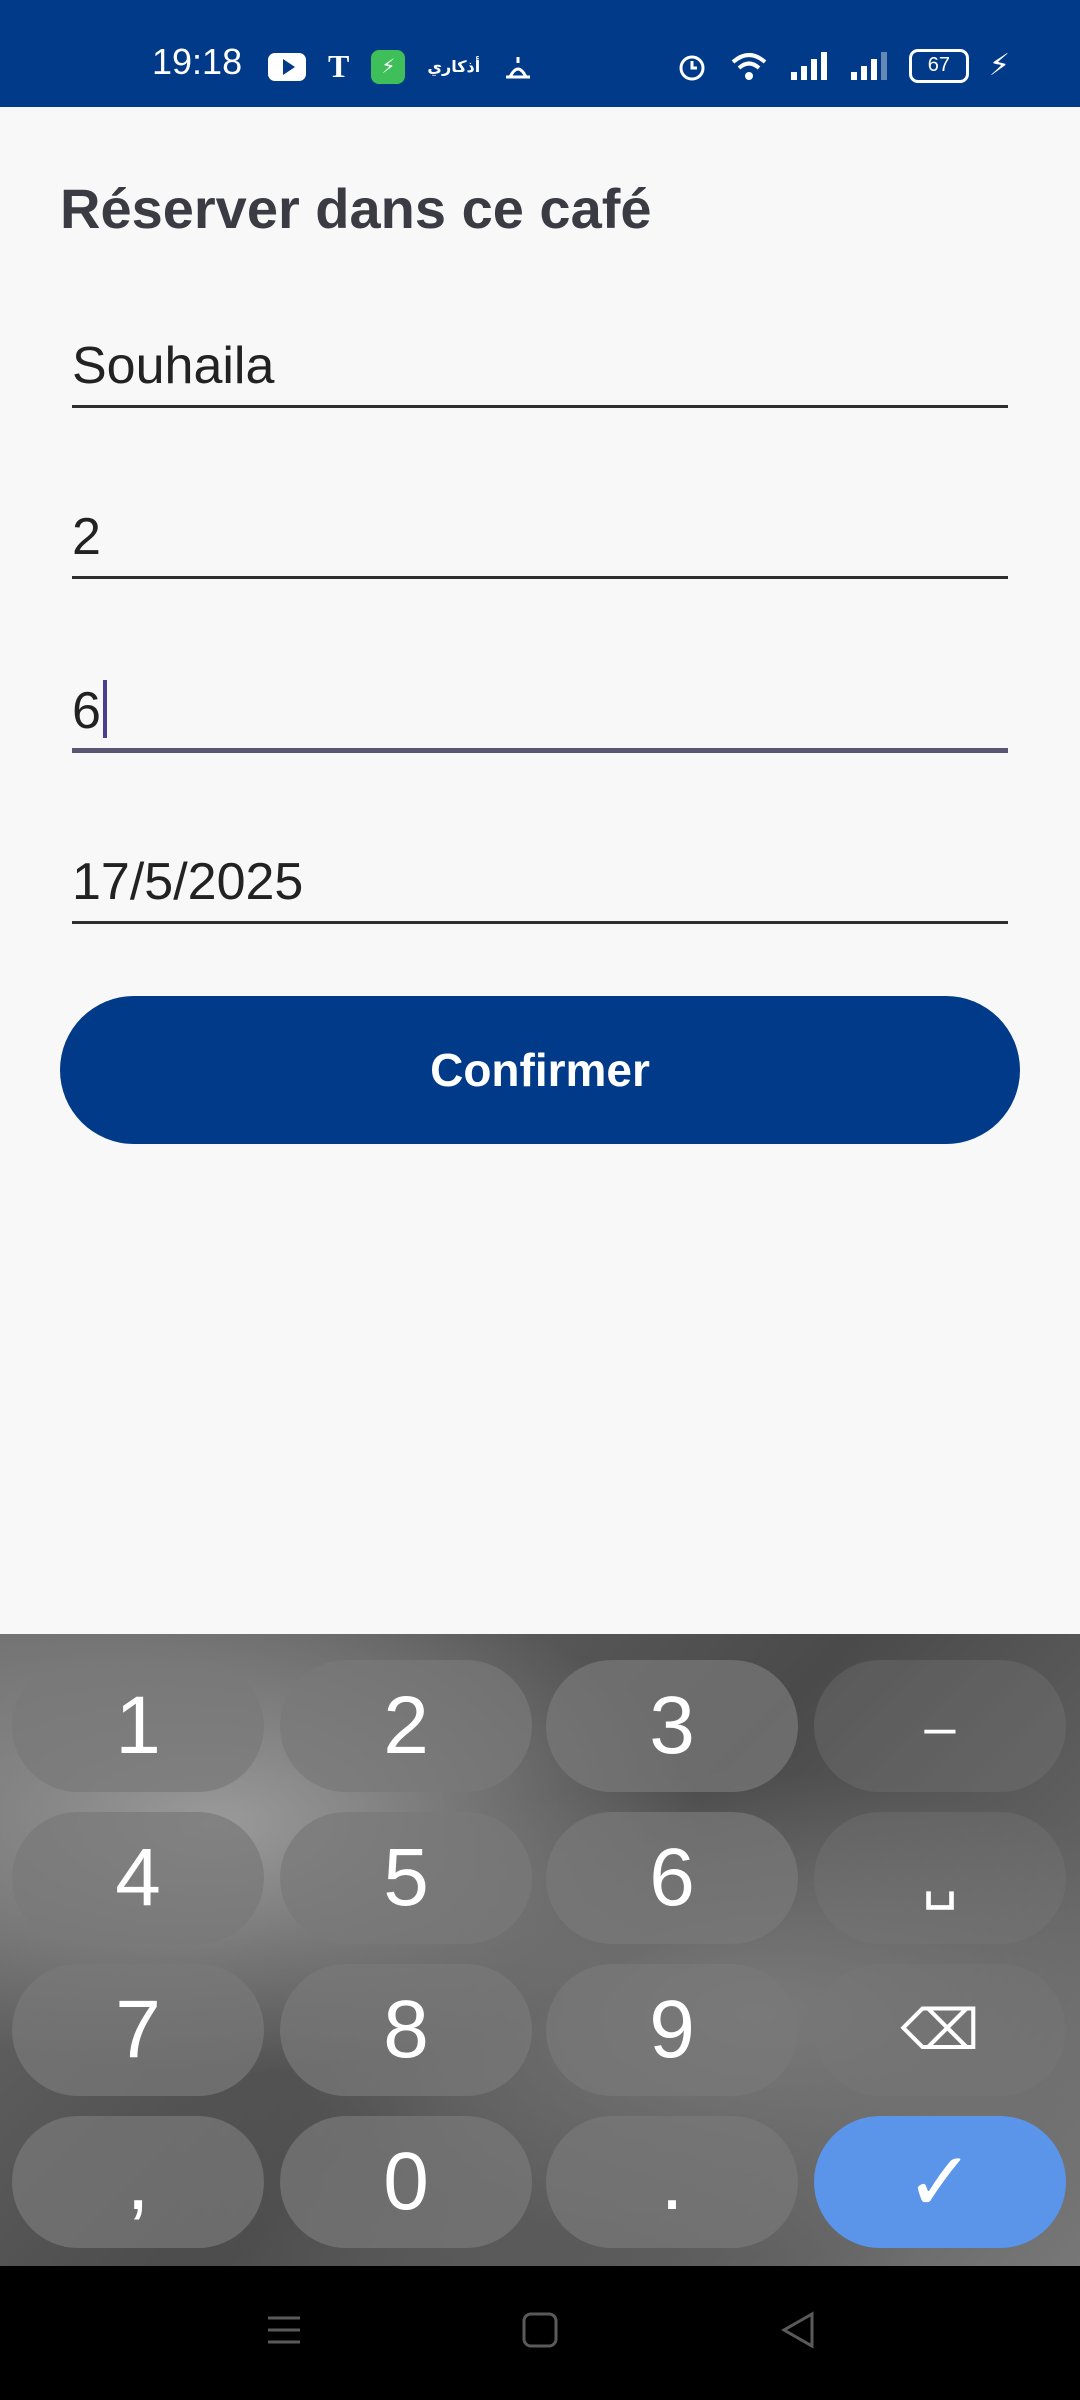 The image size is (1080, 2400). What do you see at coordinates (86, 537) in the screenshot?
I see `guests-field-value: 2` at bounding box center [86, 537].